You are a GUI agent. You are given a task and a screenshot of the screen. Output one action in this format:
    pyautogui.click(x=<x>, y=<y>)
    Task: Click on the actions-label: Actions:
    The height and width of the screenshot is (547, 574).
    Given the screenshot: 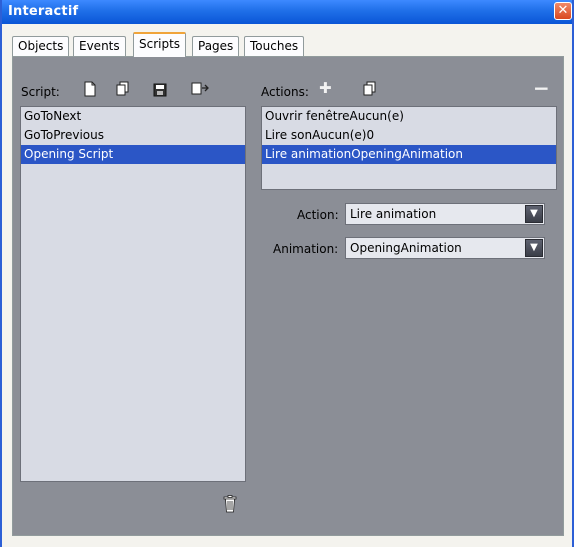 What is the action you would take?
    pyautogui.click(x=285, y=92)
    